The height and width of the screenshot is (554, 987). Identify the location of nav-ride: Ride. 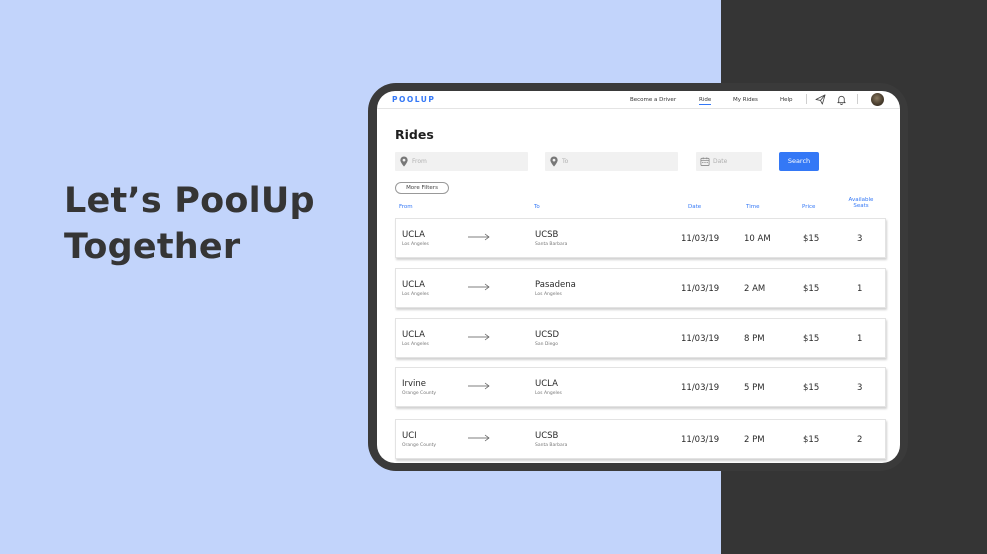
(705, 101).